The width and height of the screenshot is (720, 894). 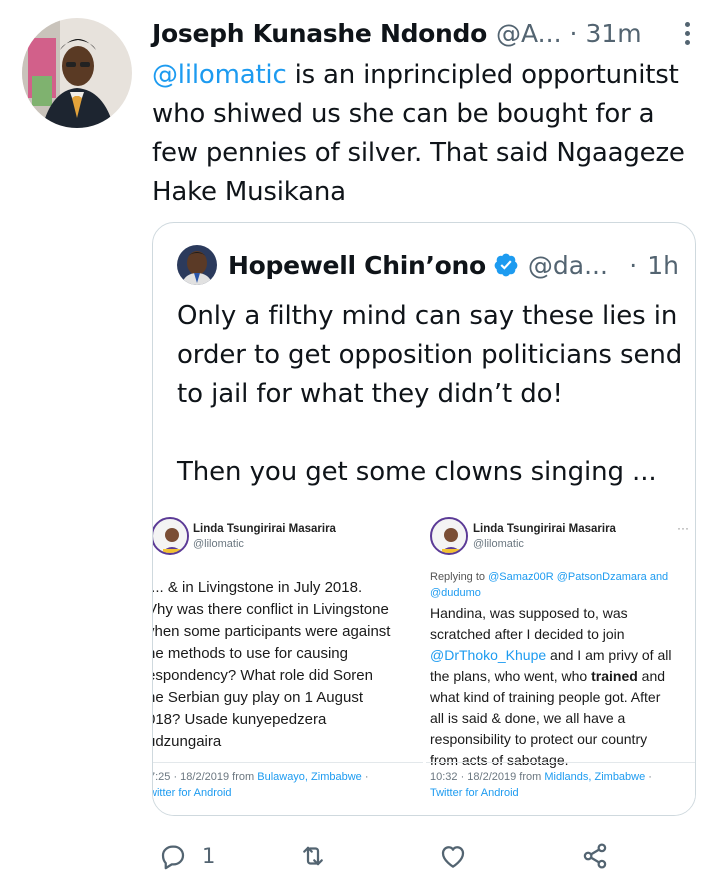 I want to click on screenshot-meta-place: Bulawayo, Zimbabwe, so click(x=309, y=777).